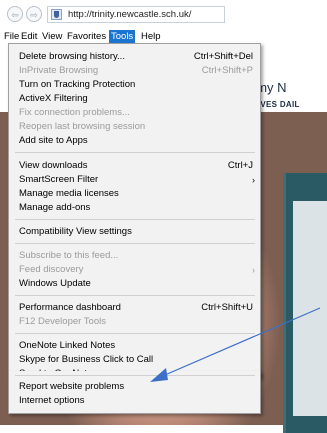 Image resolution: width=327 pixels, height=433 pixels. What do you see at coordinates (55, 283) in the screenshot?
I see `menu-item-label: Windows Update` at bounding box center [55, 283].